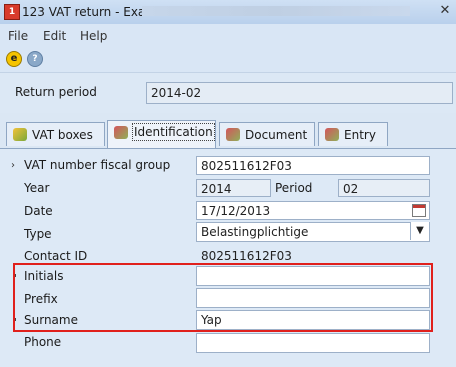 The height and width of the screenshot is (367, 456). I want to click on tab-identification: Identification, so click(161, 134).